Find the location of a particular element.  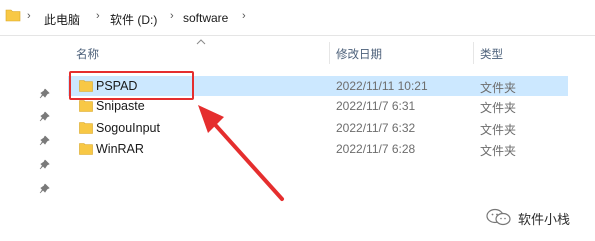

file-name: Snipaste is located at coordinates (120, 106).